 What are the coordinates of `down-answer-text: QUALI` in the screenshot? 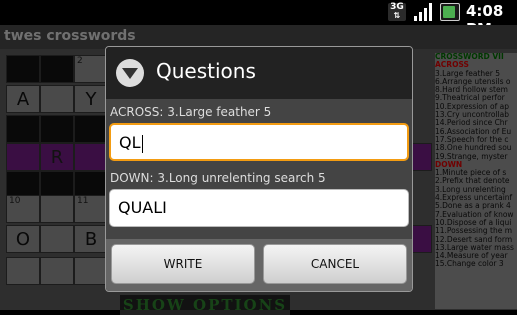 It's located at (142, 207).